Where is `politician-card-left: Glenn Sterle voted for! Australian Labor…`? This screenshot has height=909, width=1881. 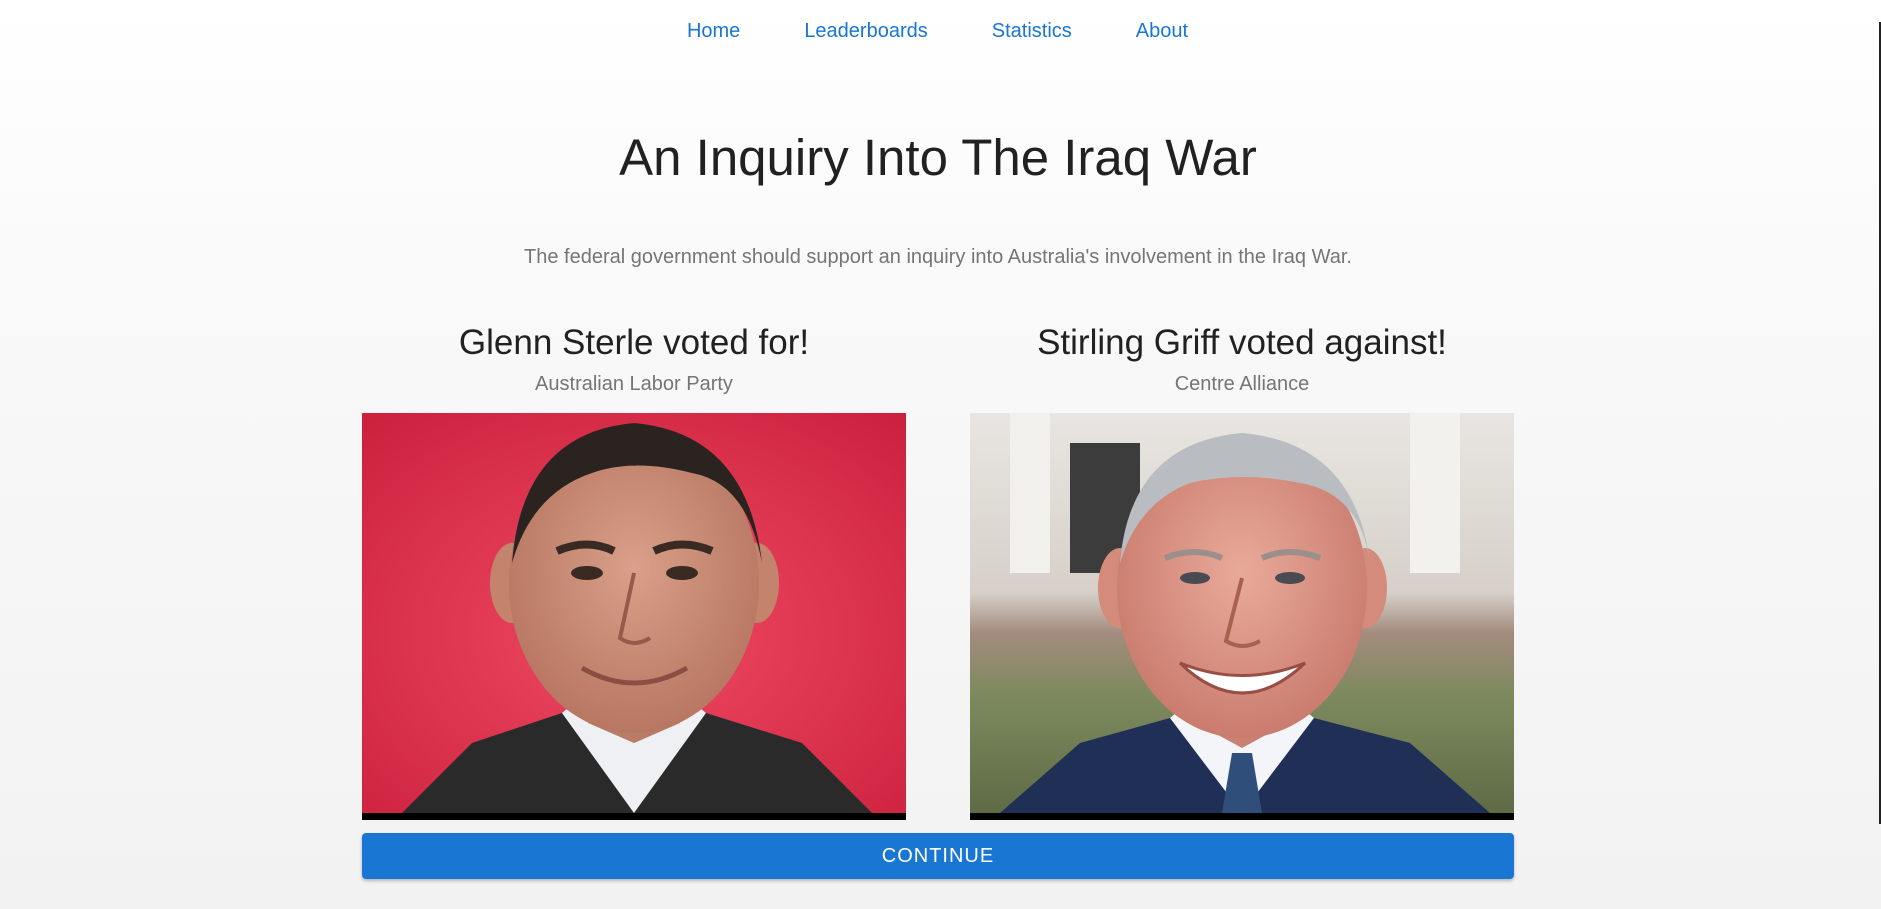
politician-card-left: Glenn Sterle voted for! Australian Labor… is located at coordinates (634, 358).